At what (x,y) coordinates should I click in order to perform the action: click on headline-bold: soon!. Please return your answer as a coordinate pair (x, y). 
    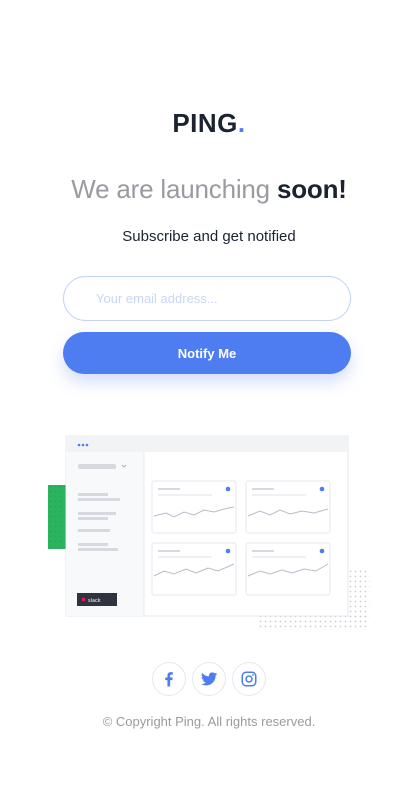
    Looking at the image, I should click on (311, 189).